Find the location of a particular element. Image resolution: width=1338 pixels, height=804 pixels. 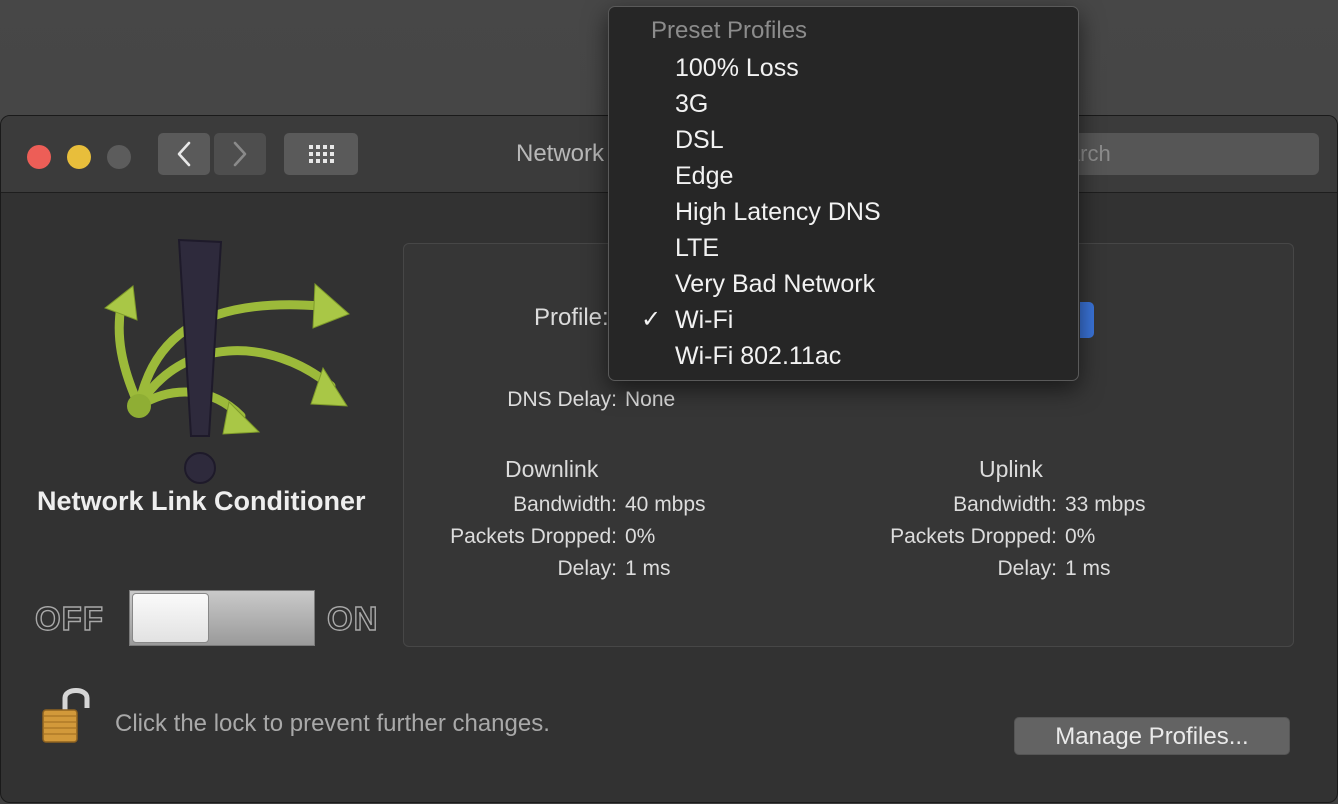

dns-delay-label: DNS Delay: is located at coordinates (562, 399).